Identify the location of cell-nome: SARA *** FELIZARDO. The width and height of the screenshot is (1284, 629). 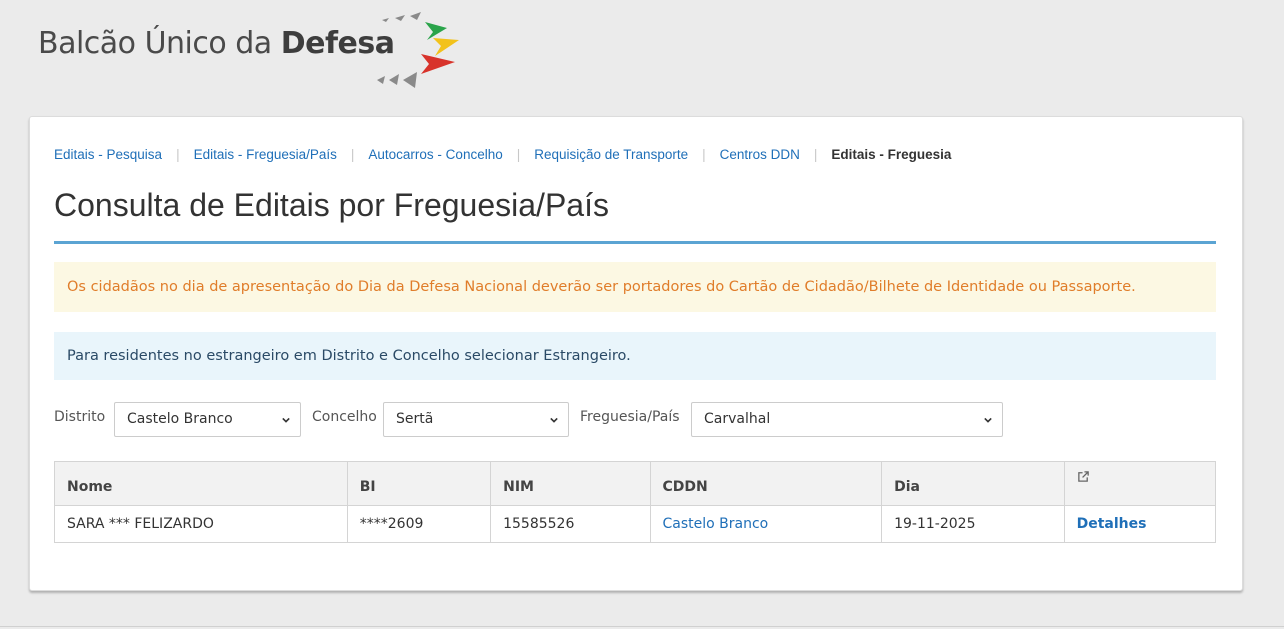
(201, 524).